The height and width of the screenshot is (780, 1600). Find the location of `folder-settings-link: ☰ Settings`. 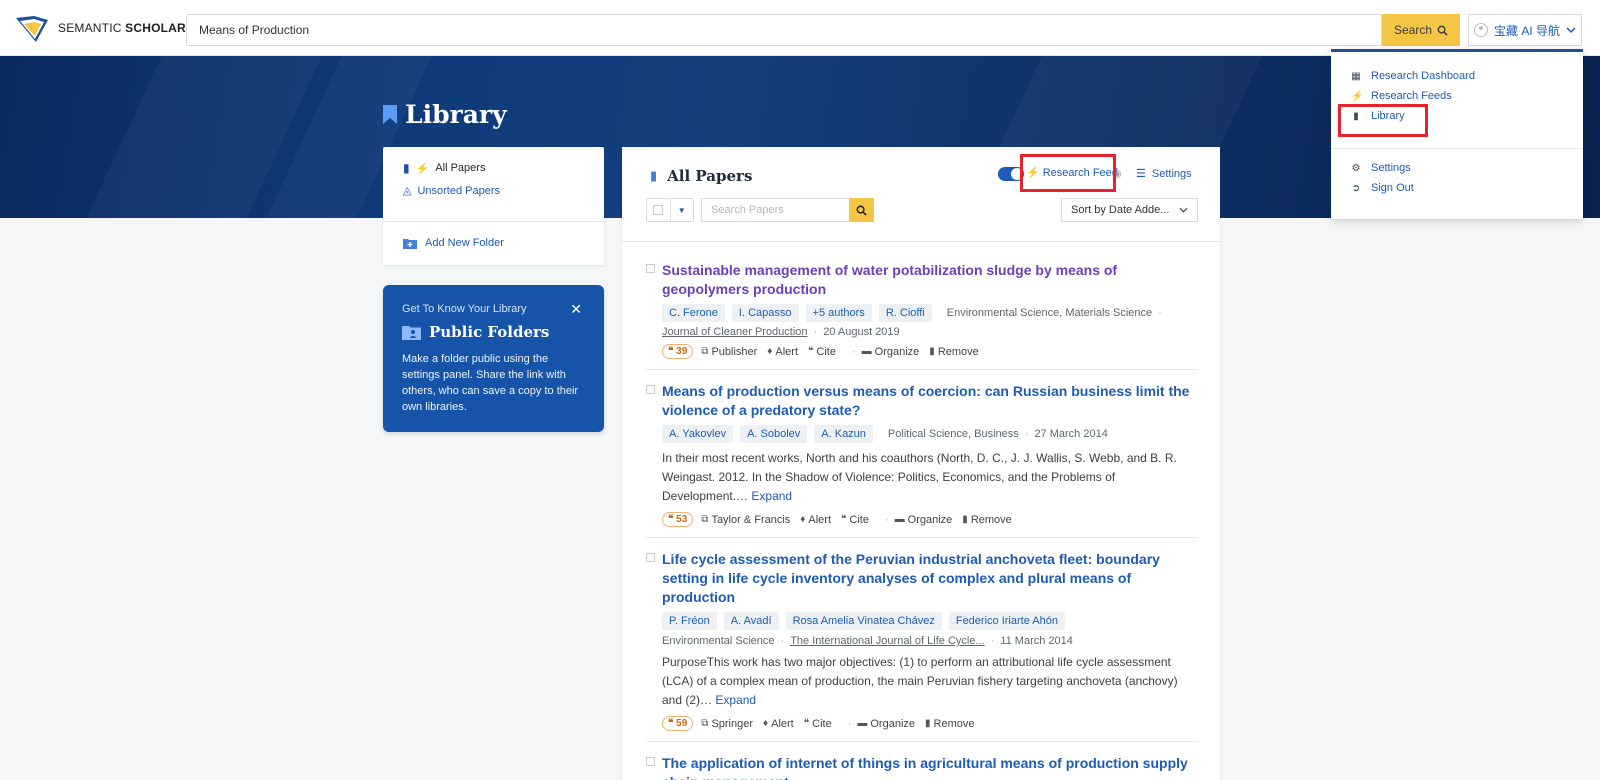

folder-settings-link: ☰ Settings is located at coordinates (1164, 174).